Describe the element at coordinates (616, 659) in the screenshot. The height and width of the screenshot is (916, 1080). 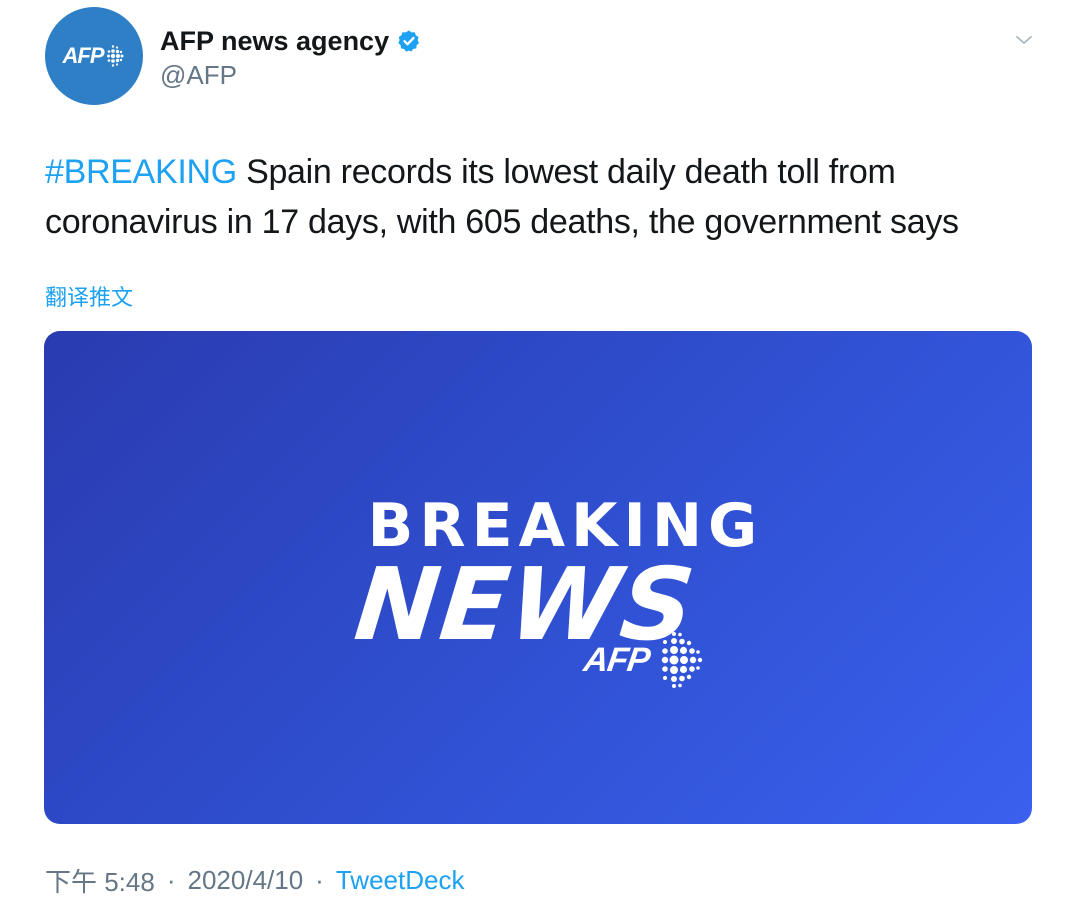
I see `media-logo-text: AFP` at that location.